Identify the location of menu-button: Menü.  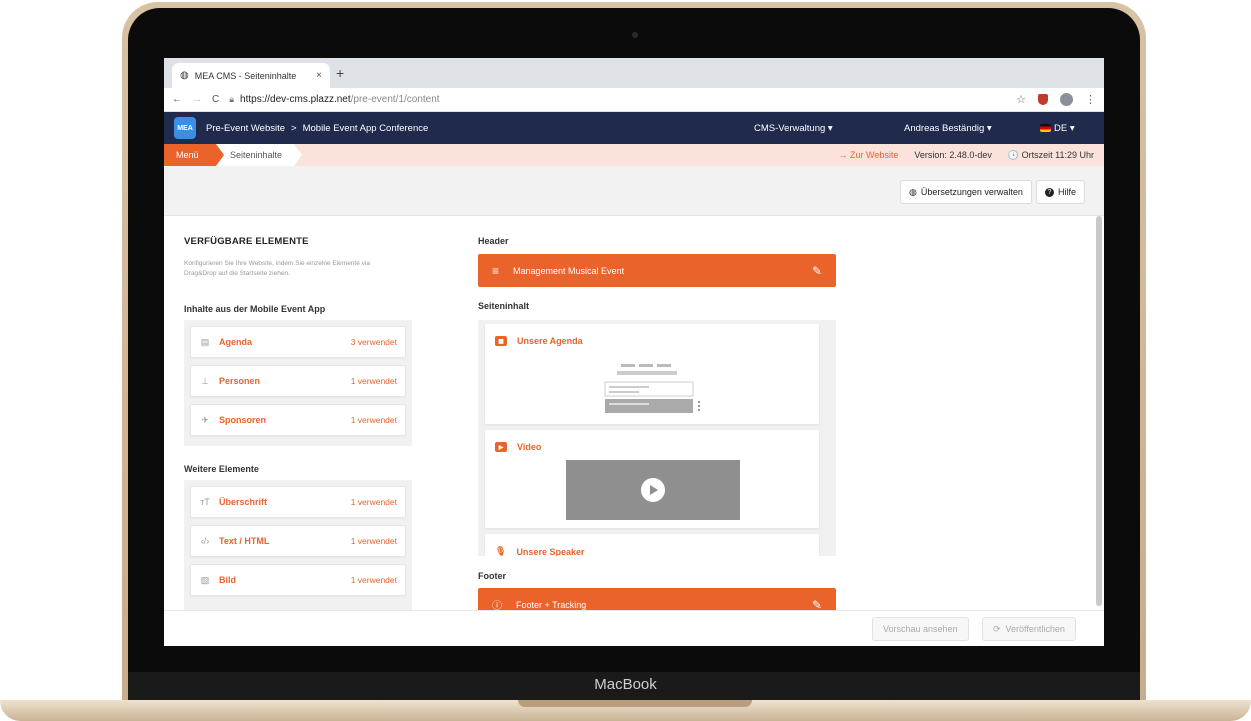
(194, 155).